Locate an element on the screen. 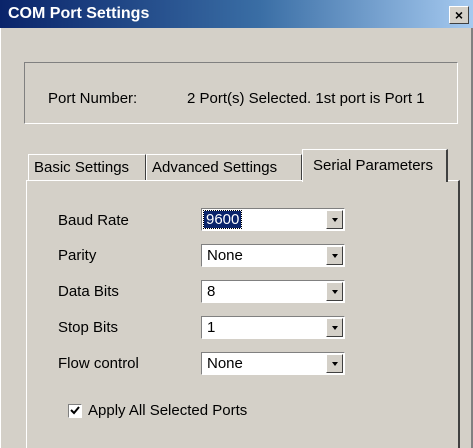 The width and height of the screenshot is (473, 448). close-button: × is located at coordinates (459, 15).